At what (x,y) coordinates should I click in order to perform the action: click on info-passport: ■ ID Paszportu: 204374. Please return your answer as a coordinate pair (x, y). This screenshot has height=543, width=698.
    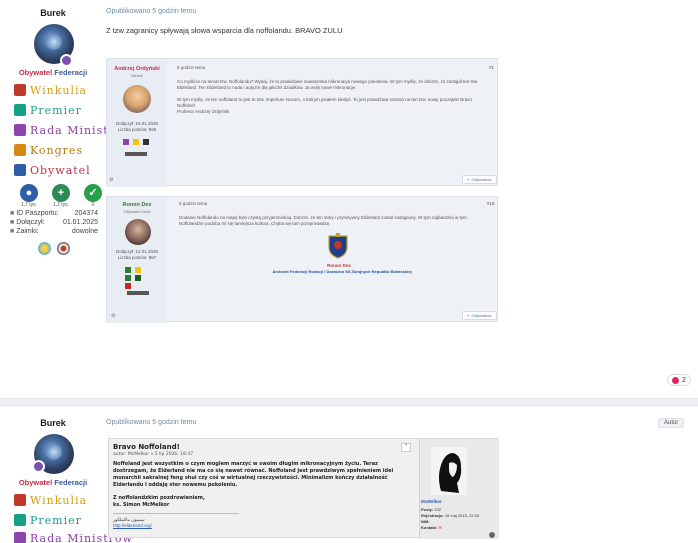
    Looking at the image, I should click on (54, 214).